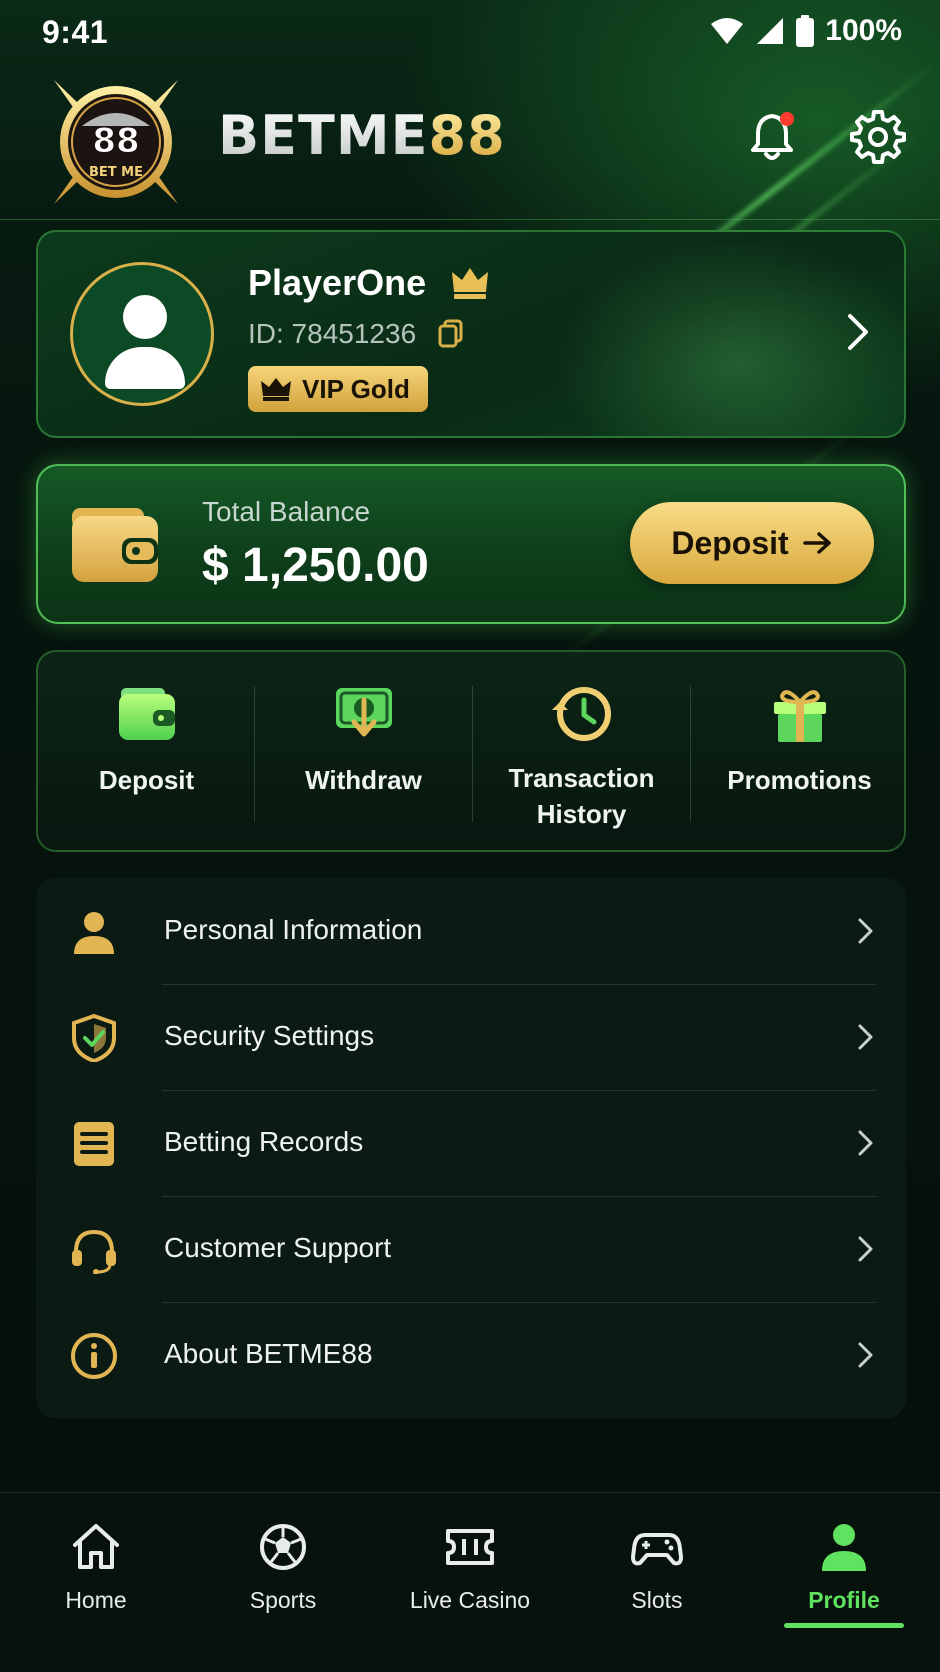 The width and height of the screenshot is (940, 1672). Describe the element at coordinates (863, 30) in the screenshot. I see `battery-percentage: 100%` at that location.